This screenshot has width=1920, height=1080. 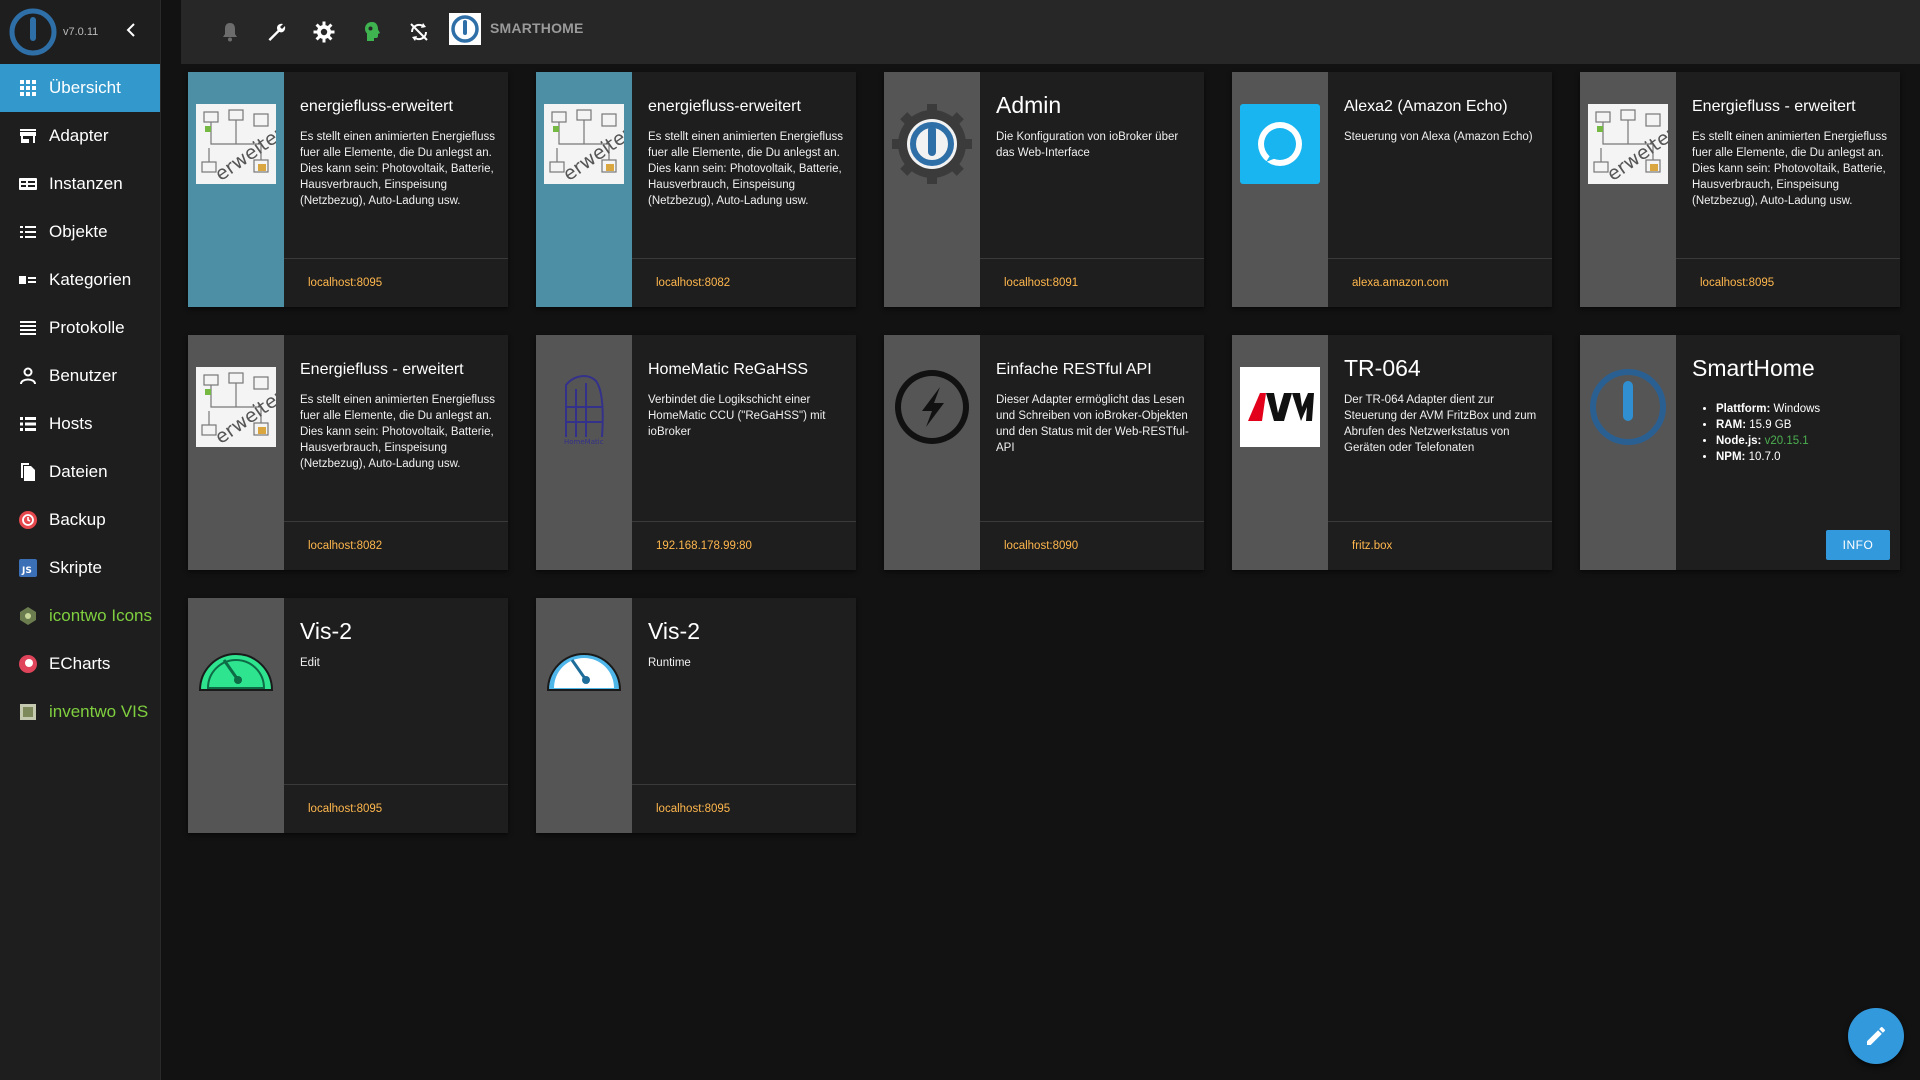 I want to click on card-title: energiefluss-erweitert, so click(x=724, y=106).